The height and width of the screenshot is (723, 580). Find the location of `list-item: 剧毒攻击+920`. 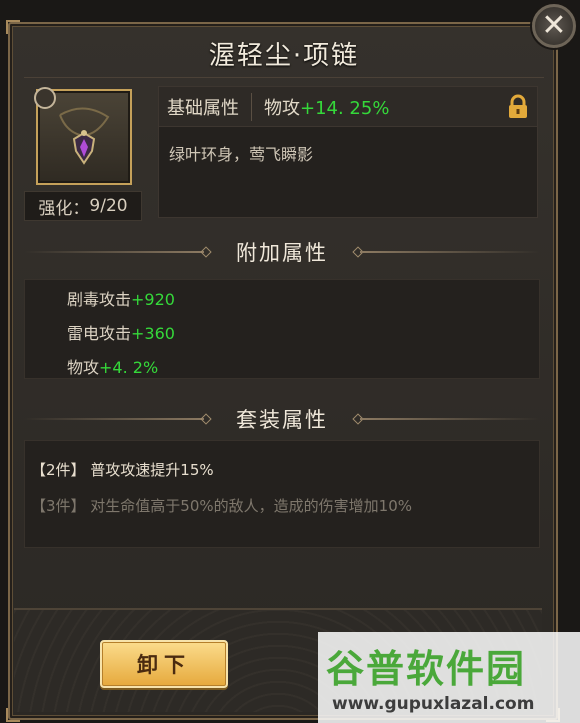

list-item: 剧毒攻击+920 is located at coordinates (121, 298).